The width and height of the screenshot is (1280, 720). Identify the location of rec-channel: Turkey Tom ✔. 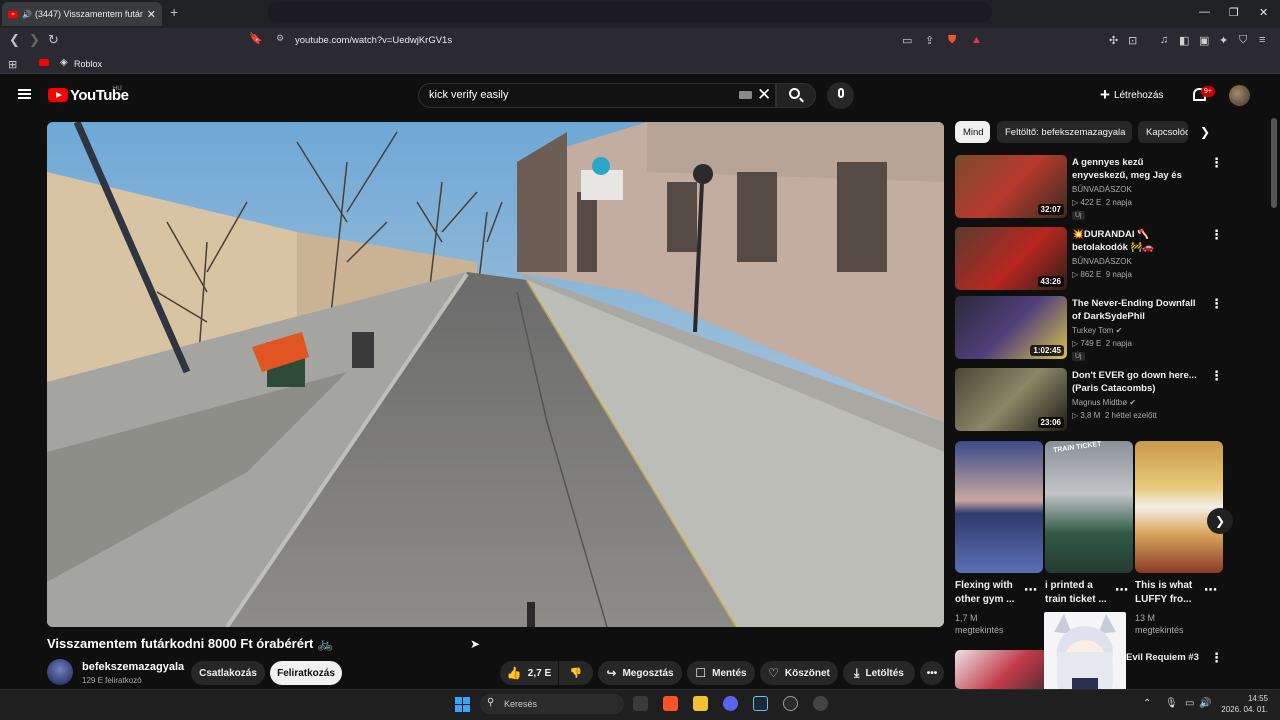
(1097, 330).